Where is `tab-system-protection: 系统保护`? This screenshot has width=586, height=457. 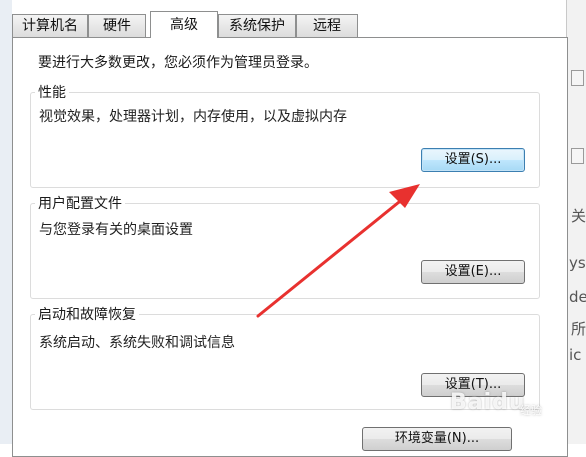 tab-system-protection: 系统保护 is located at coordinates (257, 25).